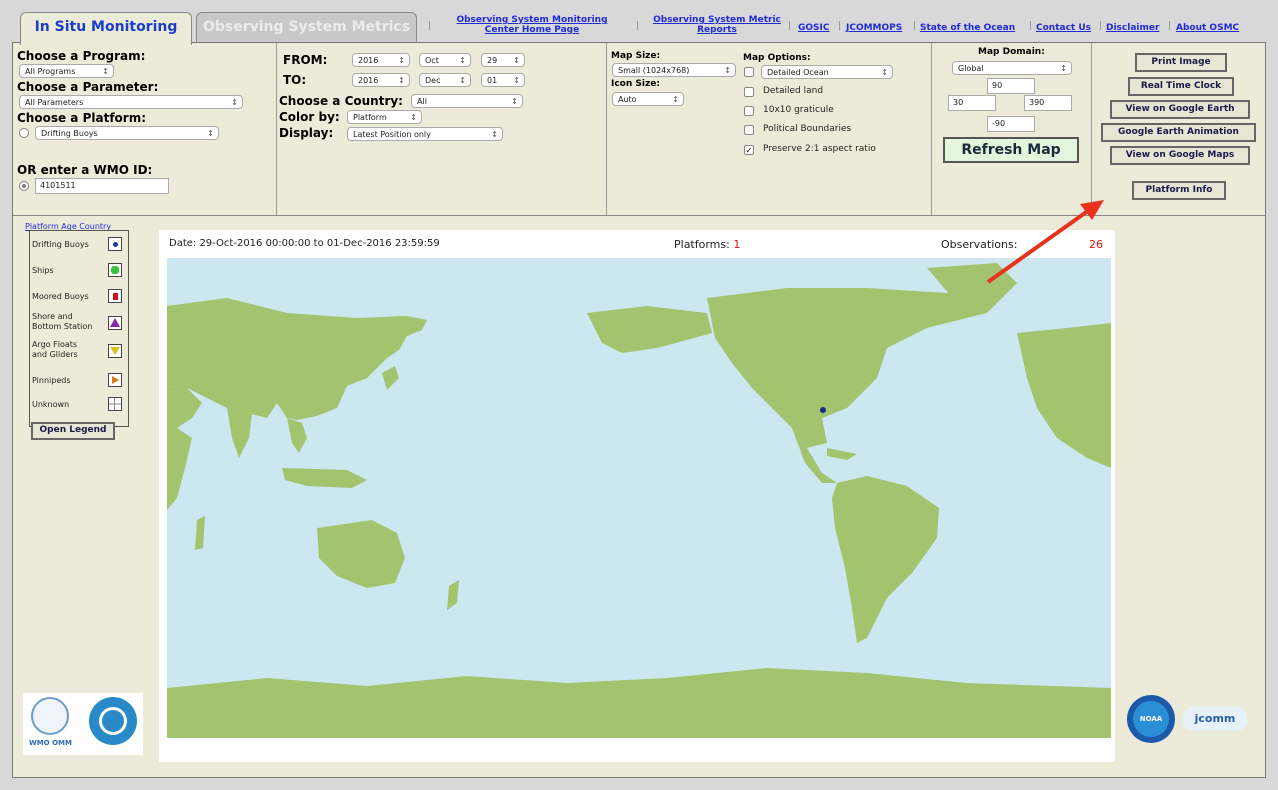 This screenshot has width=1278, height=790. I want to click on to-month-select: Dec, so click(445, 80).